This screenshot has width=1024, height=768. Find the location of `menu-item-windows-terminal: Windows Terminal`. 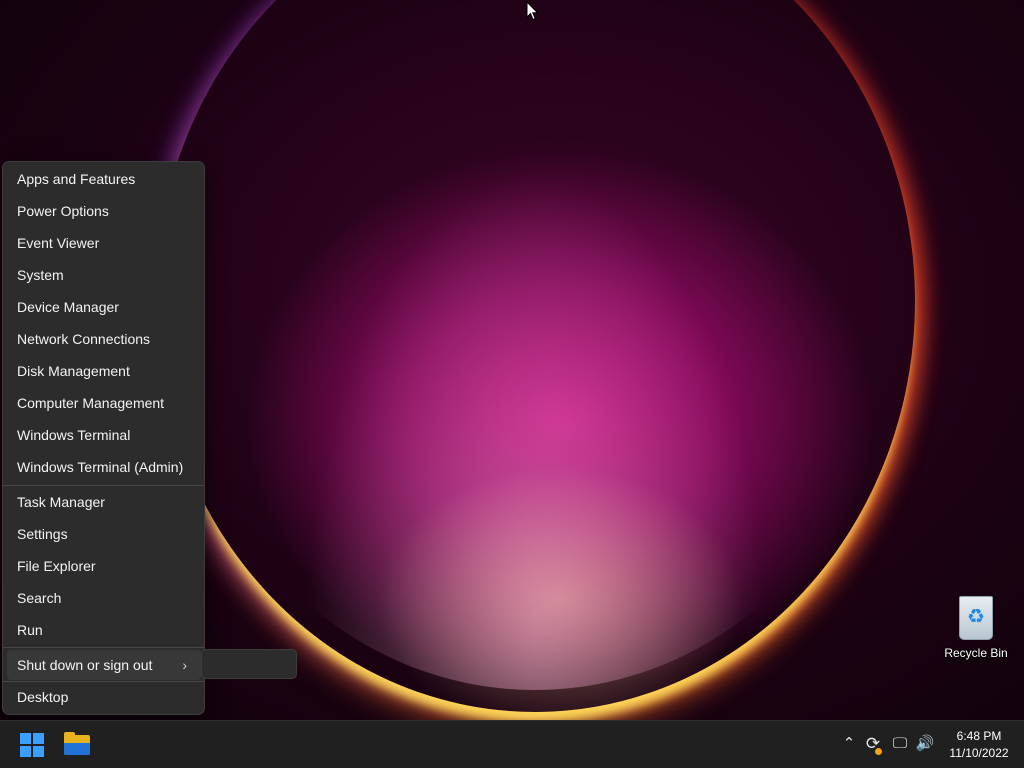

menu-item-windows-terminal: Windows Terminal is located at coordinates (104, 435).